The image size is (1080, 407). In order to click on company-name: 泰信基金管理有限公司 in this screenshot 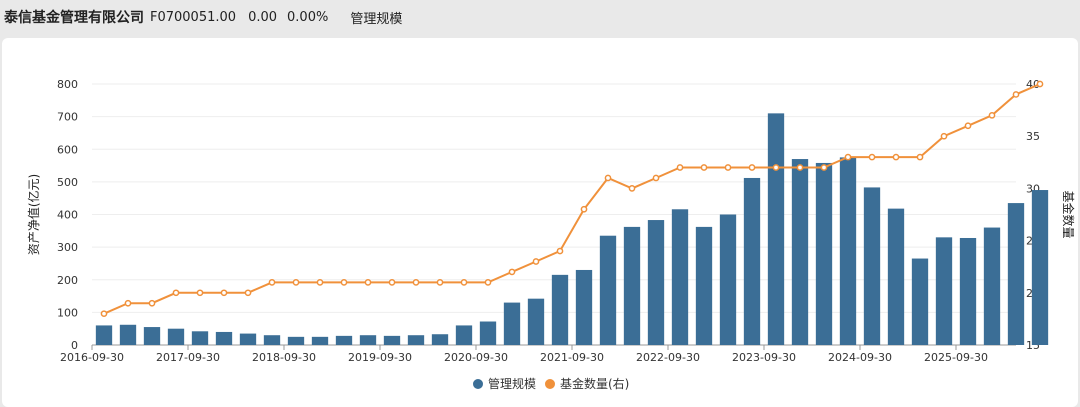, I will do `click(74, 18)`.